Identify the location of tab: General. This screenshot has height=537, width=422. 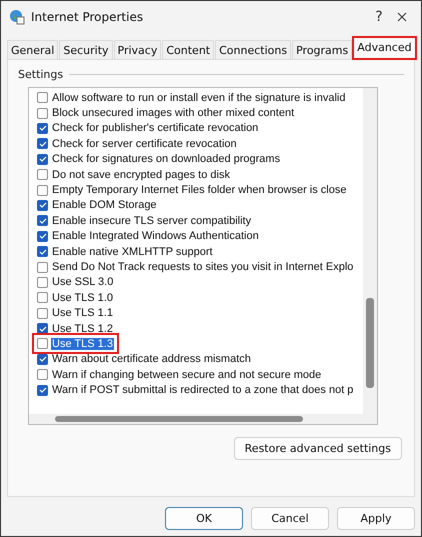
(32, 49).